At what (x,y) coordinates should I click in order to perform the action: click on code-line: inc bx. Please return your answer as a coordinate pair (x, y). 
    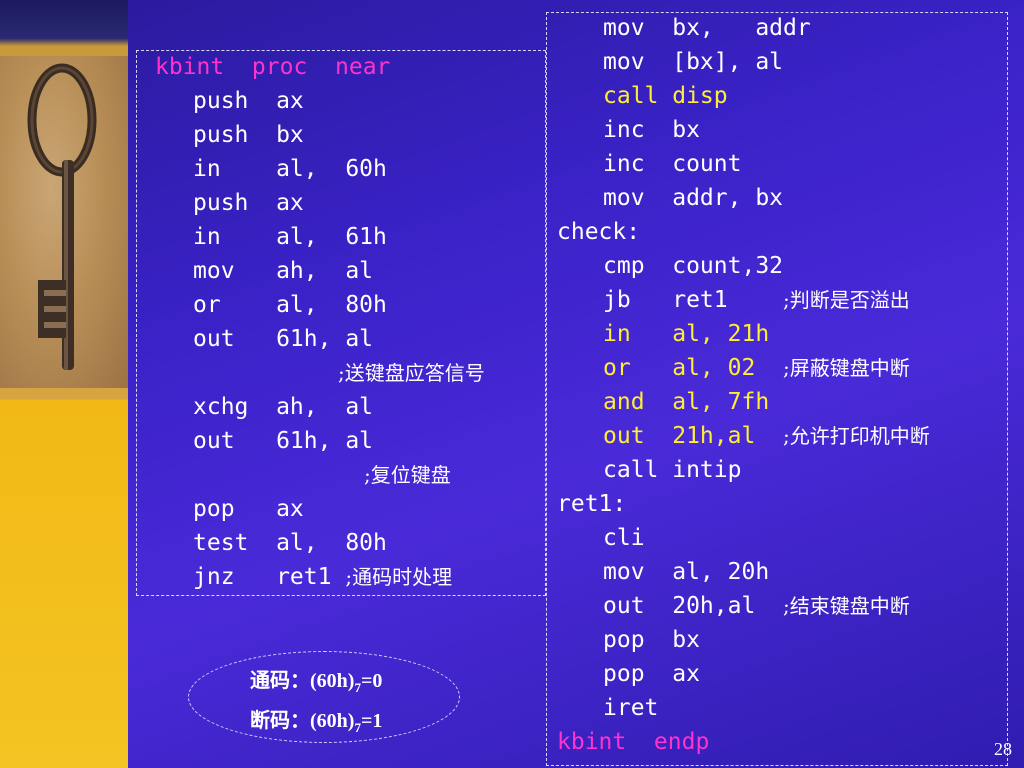
    Looking at the image, I should click on (651, 130).